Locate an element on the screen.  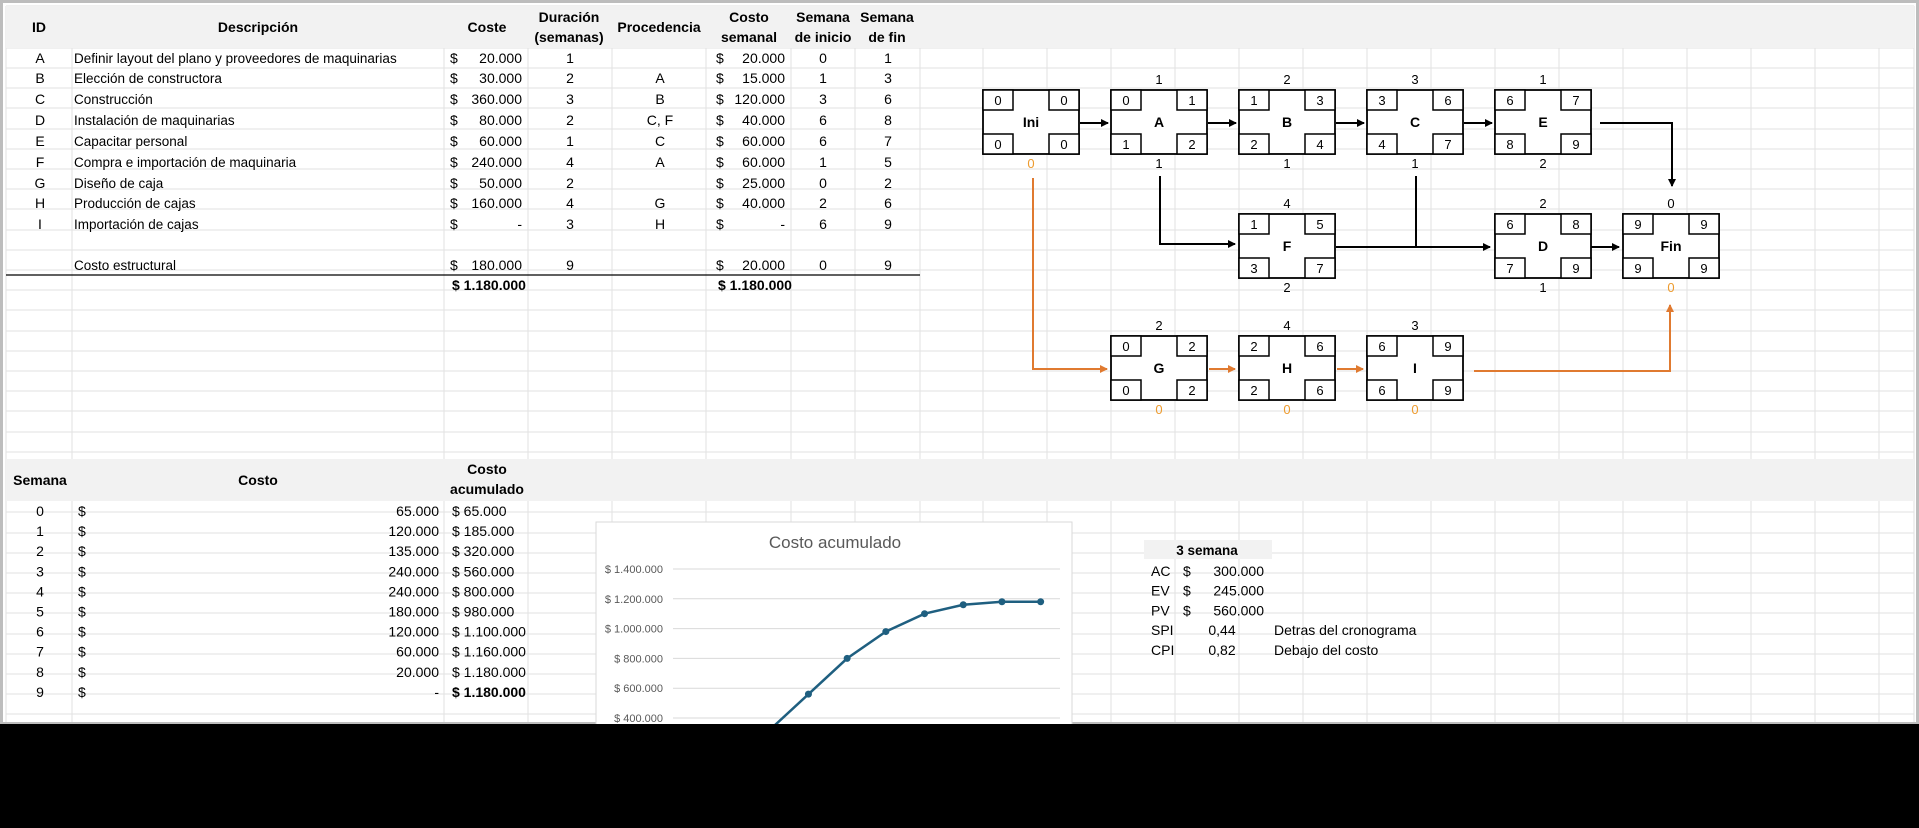
header-cell: de inicio is located at coordinates (823, 37).